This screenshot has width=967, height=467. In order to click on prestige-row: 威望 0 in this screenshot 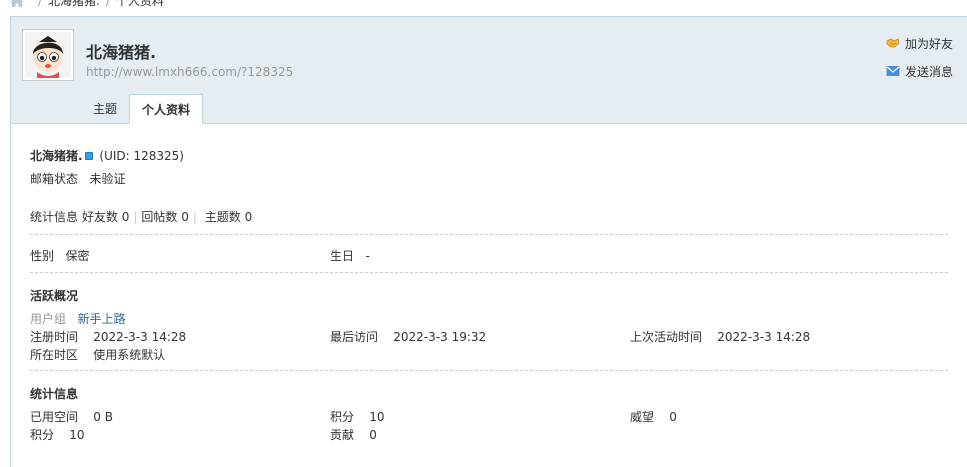, I will do `click(653, 416)`.